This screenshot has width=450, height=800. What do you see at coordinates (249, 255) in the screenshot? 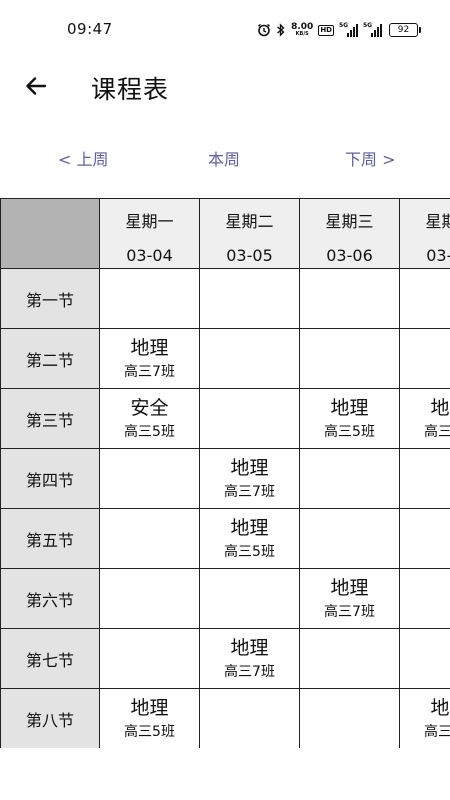
I see `day-date: 03-05` at bounding box center [249, 255].